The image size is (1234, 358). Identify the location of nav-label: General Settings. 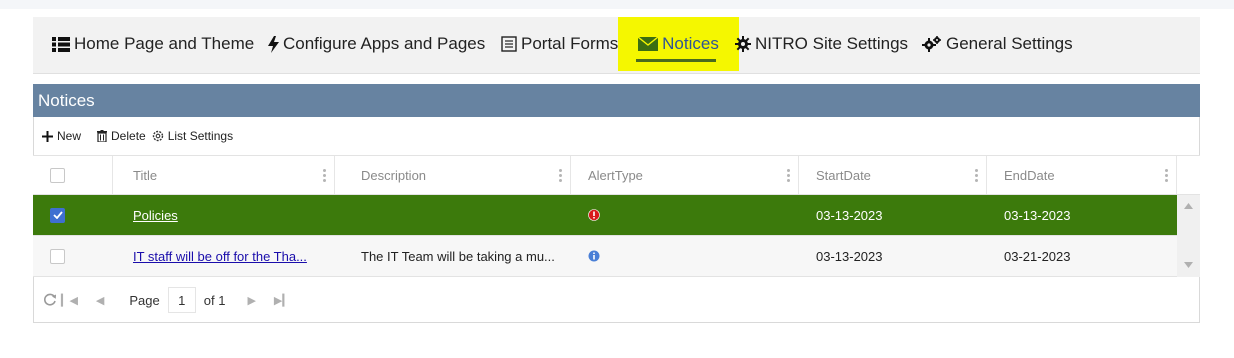
(1009, 43).